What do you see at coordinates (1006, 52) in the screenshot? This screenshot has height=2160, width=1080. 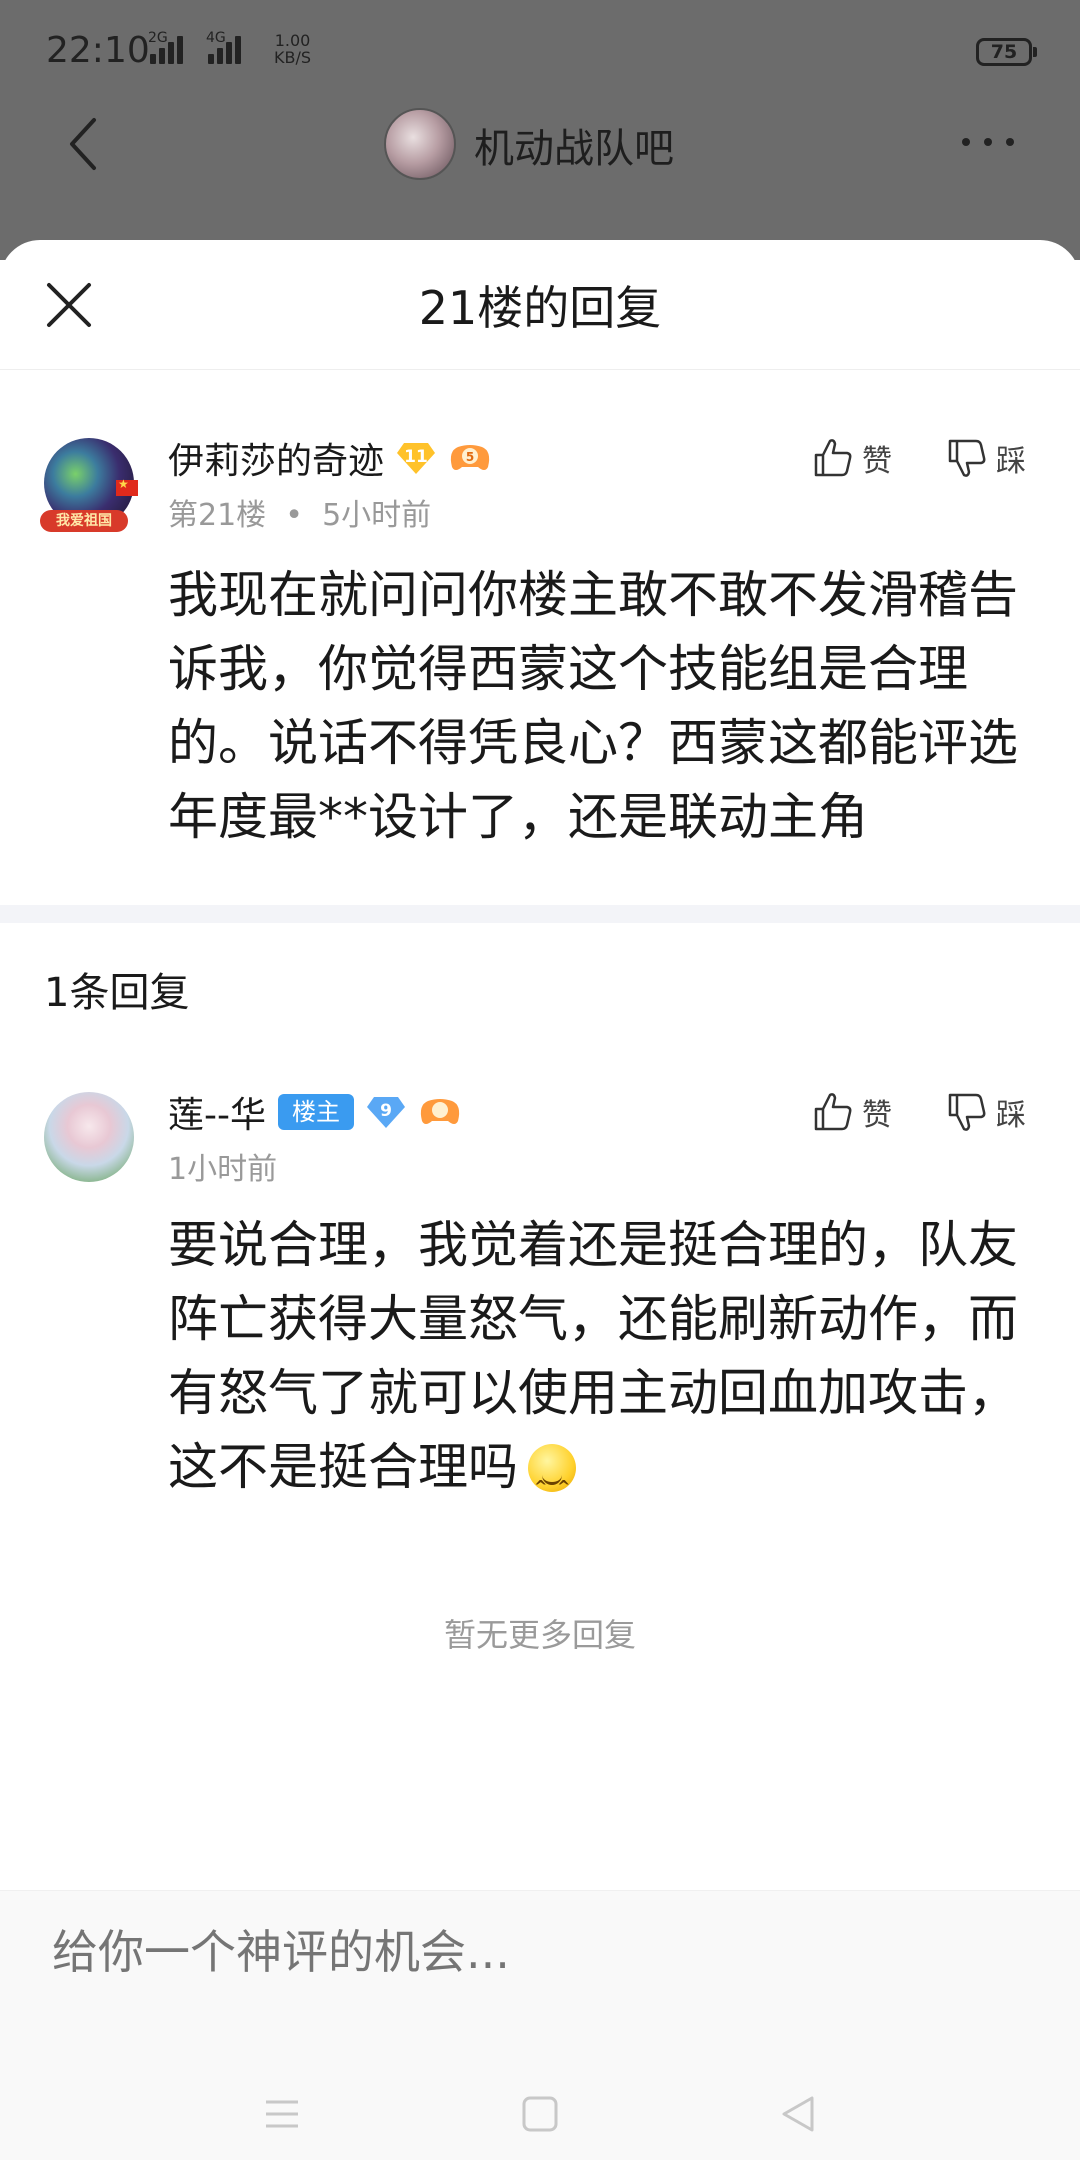 I see `battery-icon: 75` at bounding box center [1006, 52].